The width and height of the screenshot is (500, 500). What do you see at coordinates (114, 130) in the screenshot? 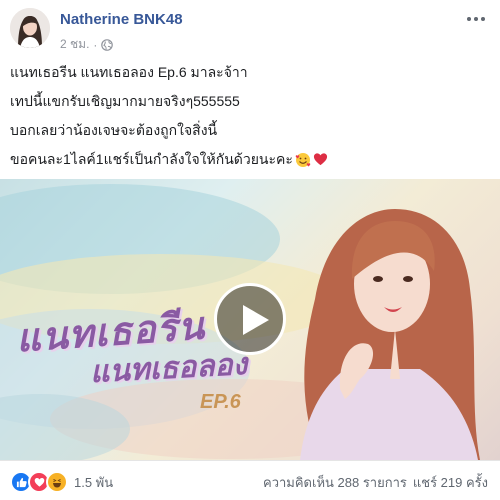
I see `post-line: บอกเลยว่าน้องเจษจะต้องถูกใจสิ่งนี้` at bounding box center [114, 130].